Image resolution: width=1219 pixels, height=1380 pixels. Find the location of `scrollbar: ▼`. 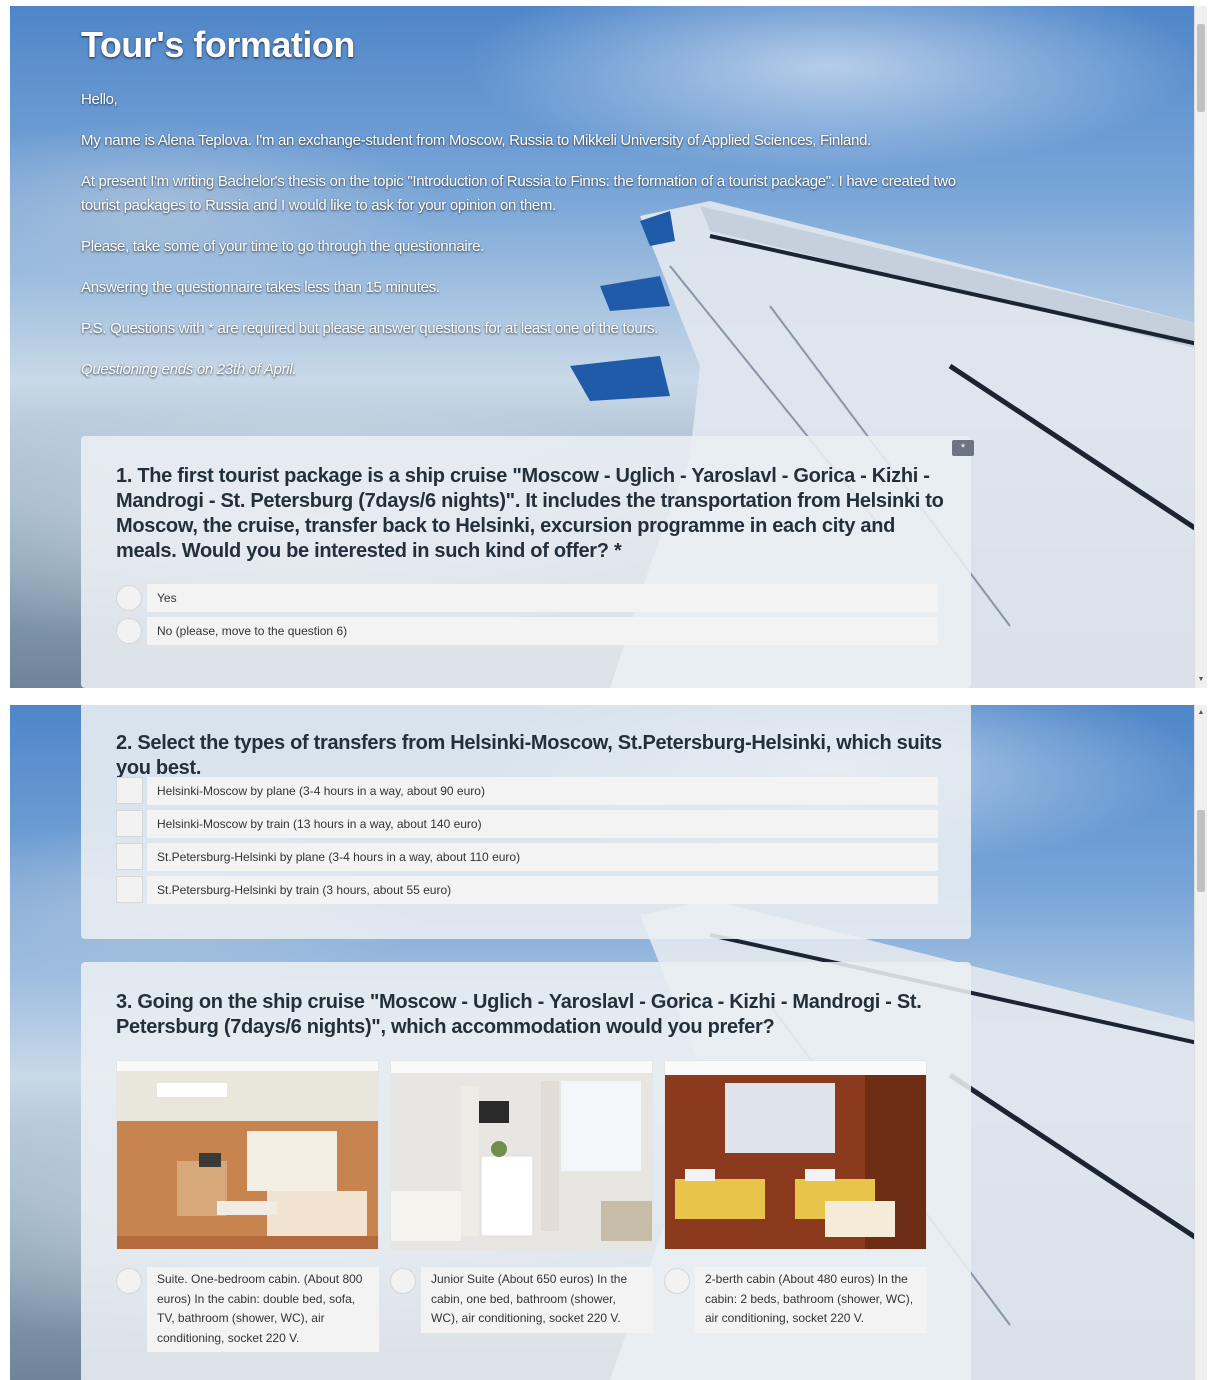

scrollbar: ▼ is located at coordinates (1200, 347).